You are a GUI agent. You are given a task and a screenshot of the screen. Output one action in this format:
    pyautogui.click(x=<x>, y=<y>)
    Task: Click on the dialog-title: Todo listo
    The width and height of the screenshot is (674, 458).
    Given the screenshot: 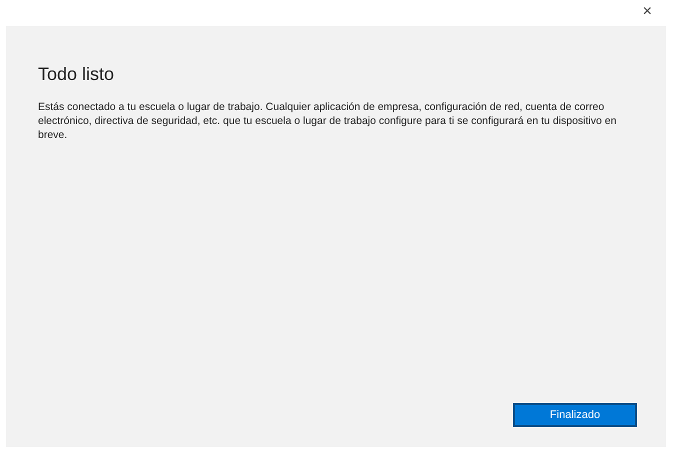 What is the action you would take?
    pyautogui.click(x=77, y=75)
    